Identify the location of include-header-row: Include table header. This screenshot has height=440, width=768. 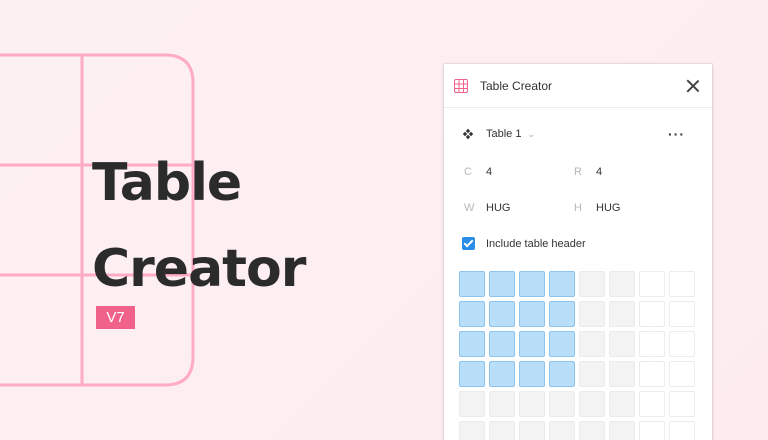
(524, 243).